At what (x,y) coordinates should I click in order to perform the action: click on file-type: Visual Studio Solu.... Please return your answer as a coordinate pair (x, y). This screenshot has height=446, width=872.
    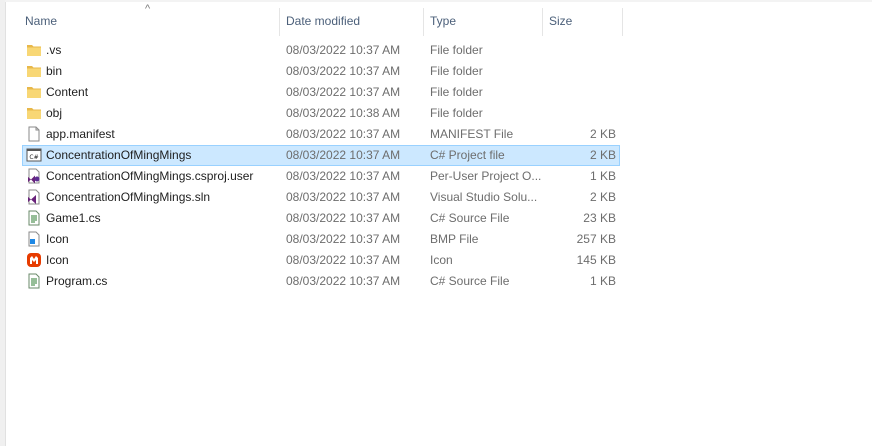
    Looking at the image, I should click on (484, 197).